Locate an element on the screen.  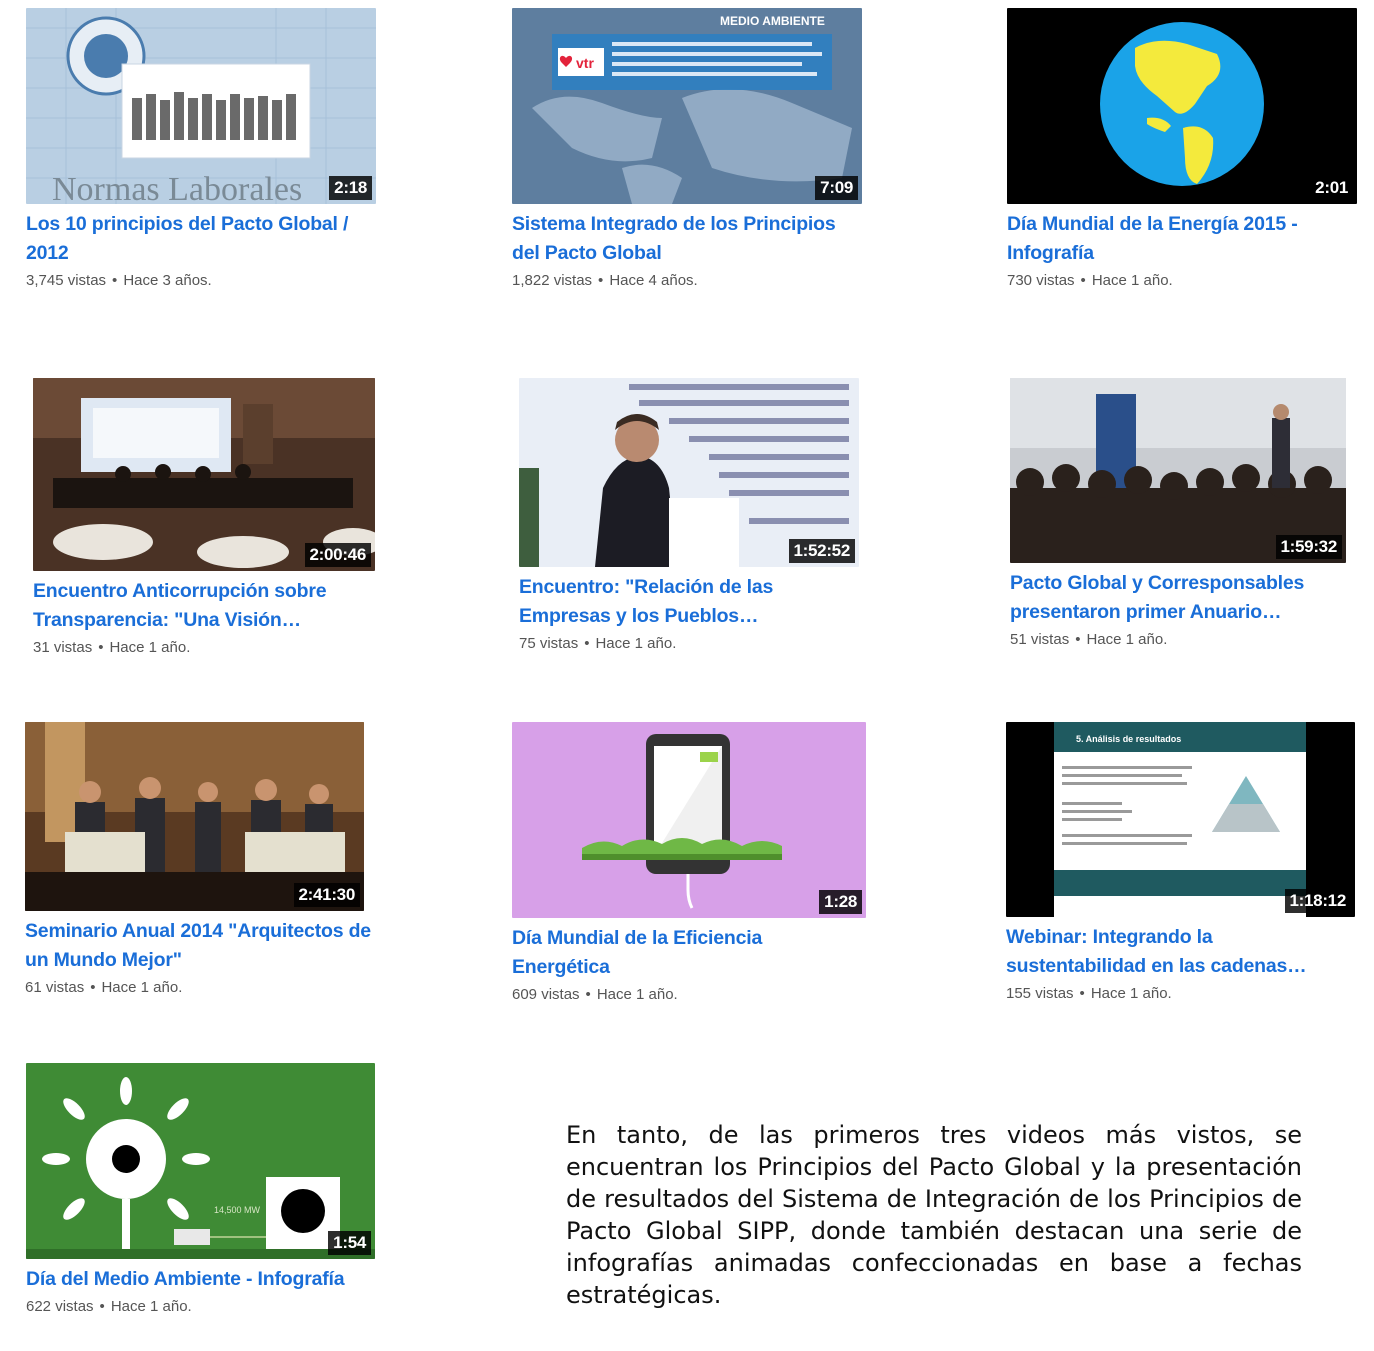
view-count: 75 vistas is located at coordinates (549, 643).